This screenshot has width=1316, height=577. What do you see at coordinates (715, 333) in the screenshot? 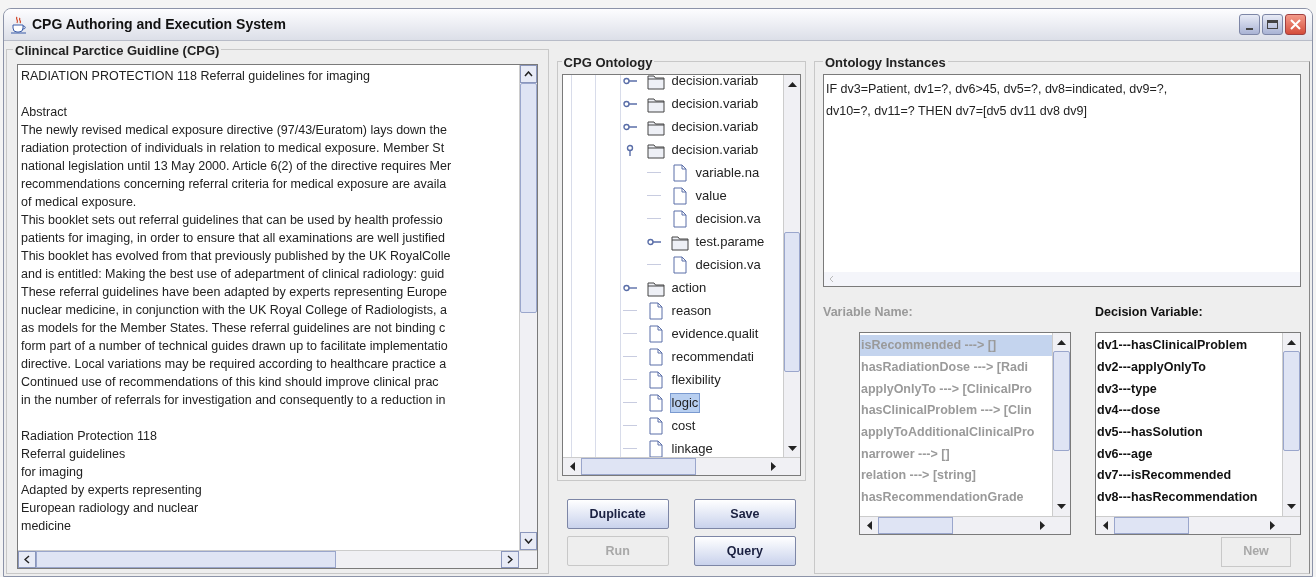
I see `tree-item: evidence.qualit` at bounding box center [715, 333].